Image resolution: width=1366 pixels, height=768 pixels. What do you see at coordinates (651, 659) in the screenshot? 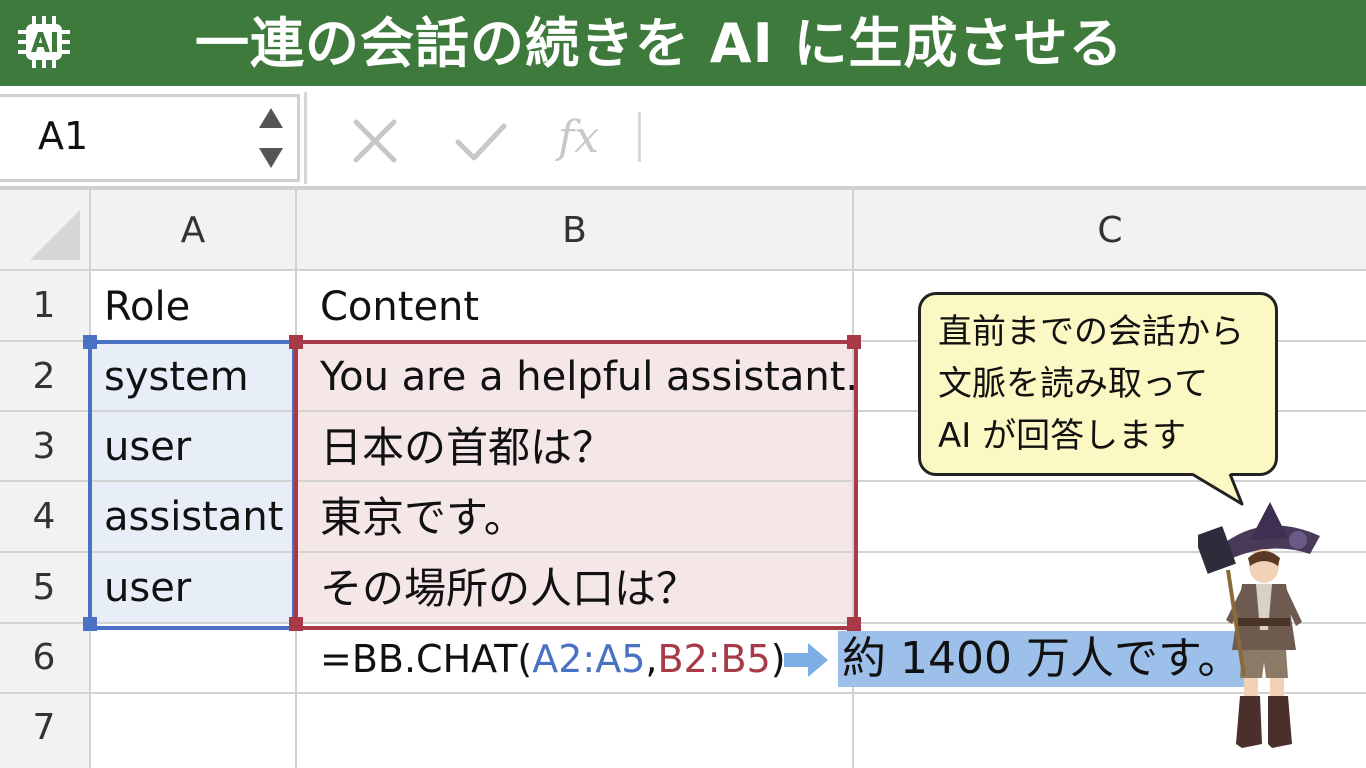
I see `formula-comma: ,` at bounding box center [651, 659].